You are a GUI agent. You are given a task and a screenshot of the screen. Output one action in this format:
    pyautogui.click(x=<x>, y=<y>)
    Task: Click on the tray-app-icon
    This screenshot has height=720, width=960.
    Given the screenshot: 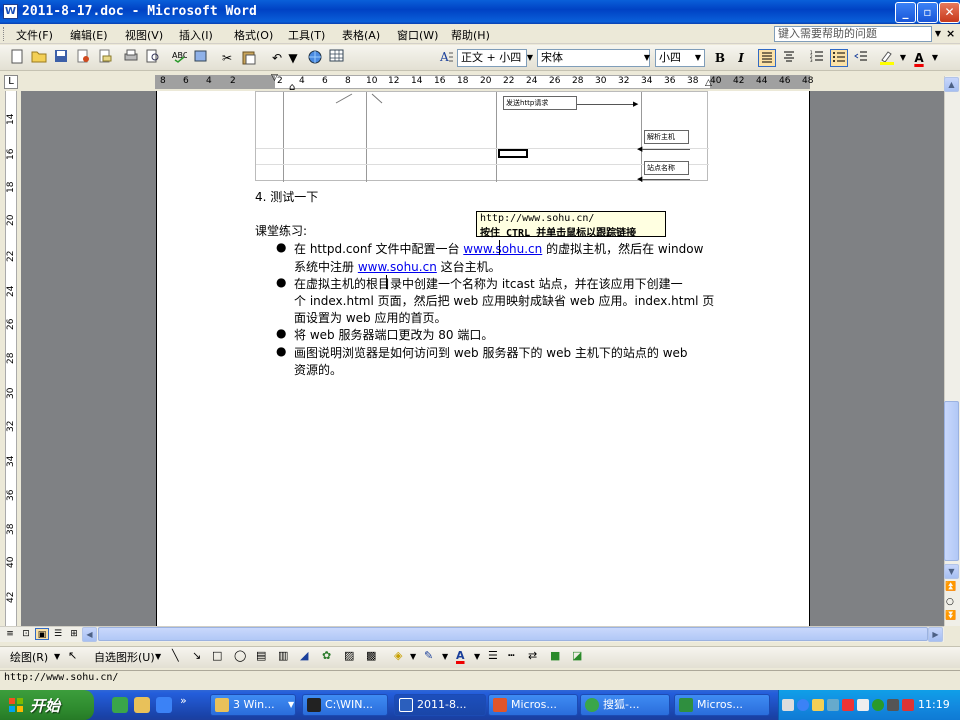 What is the action you would take?
    pyautogui.click(x=818, y=705)
    